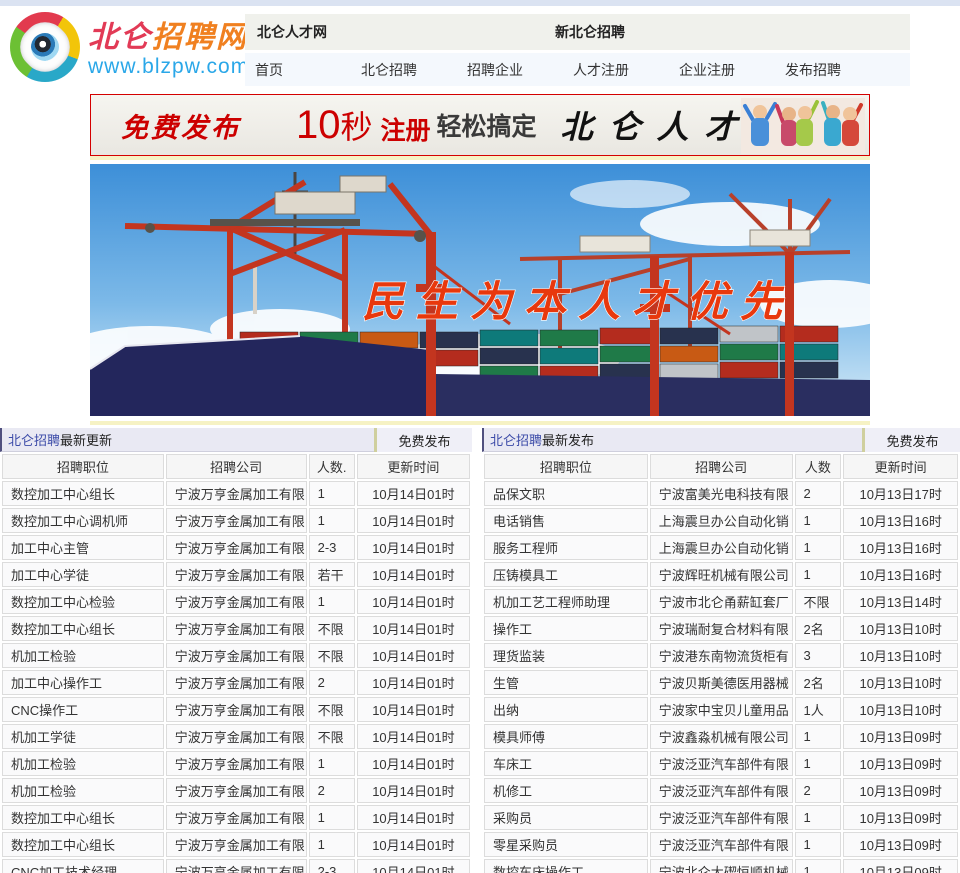 The height and width of the screenshot is (873, 960). I want to click on table-row: 品保文职 宁波富美光电科技有限 2 10月13日17时, so click(721, 493).